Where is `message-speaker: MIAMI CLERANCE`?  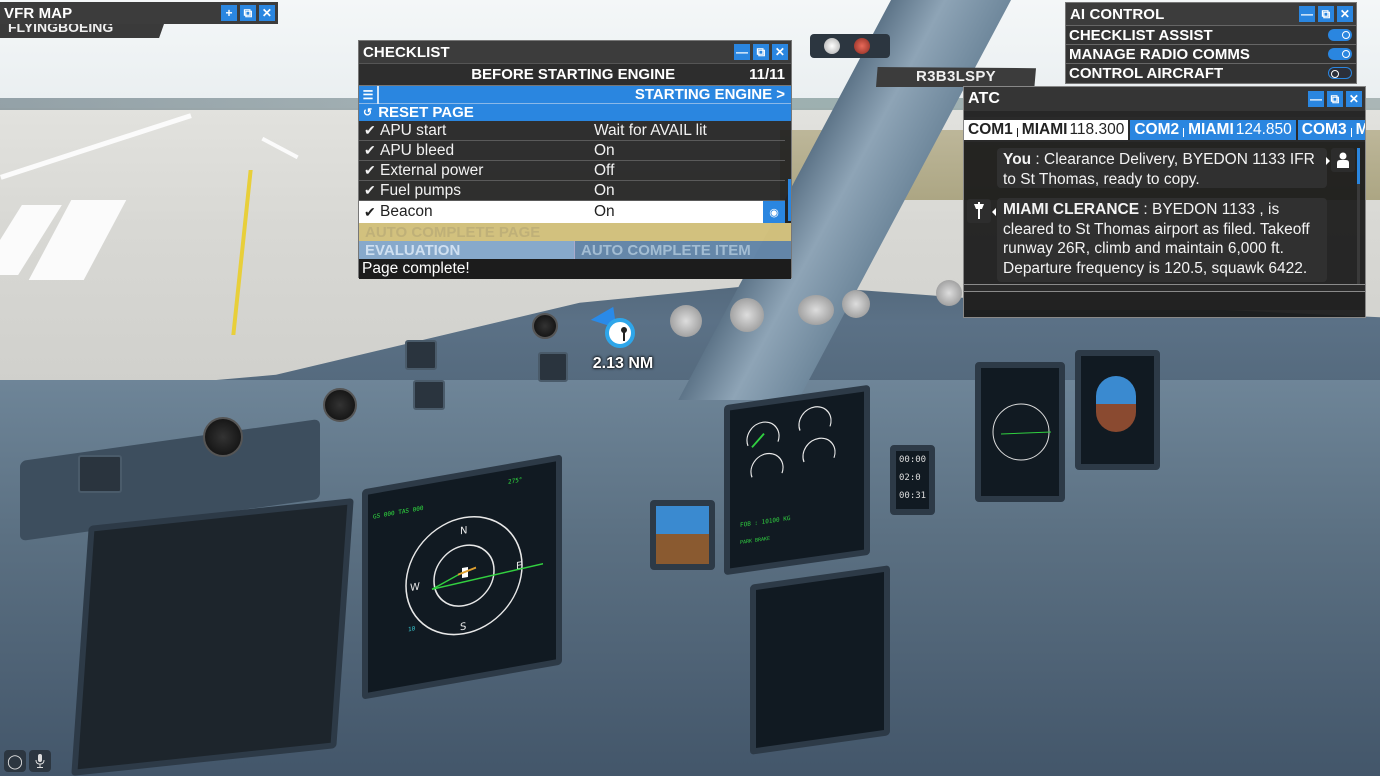
message-speaker: MIAMI CLERANCE is located at coordinates (1071, 209).